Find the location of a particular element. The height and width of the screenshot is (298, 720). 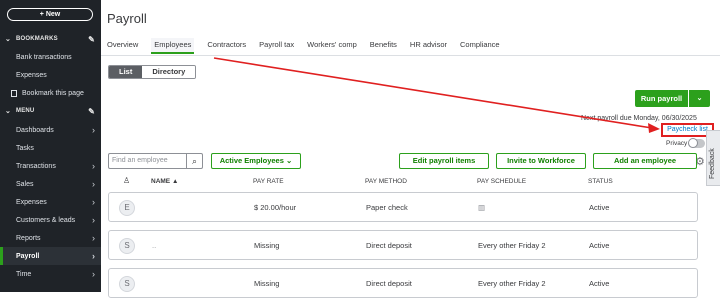

sidebar-item-transactions: Transactions › is located at coordinates (50, 166).